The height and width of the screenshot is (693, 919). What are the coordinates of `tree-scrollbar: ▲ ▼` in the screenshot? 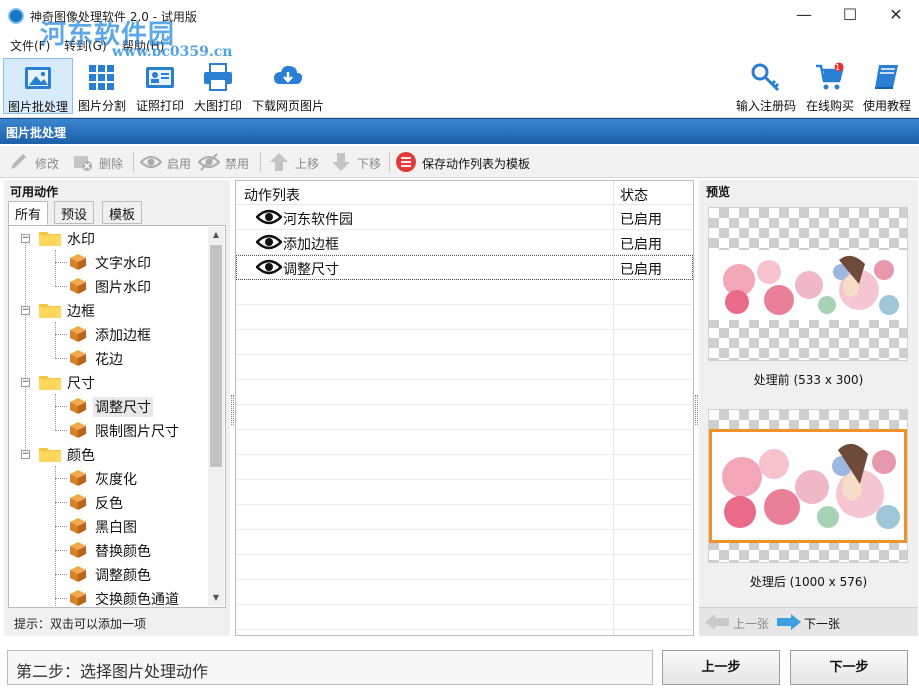 It's located at (216, 416).